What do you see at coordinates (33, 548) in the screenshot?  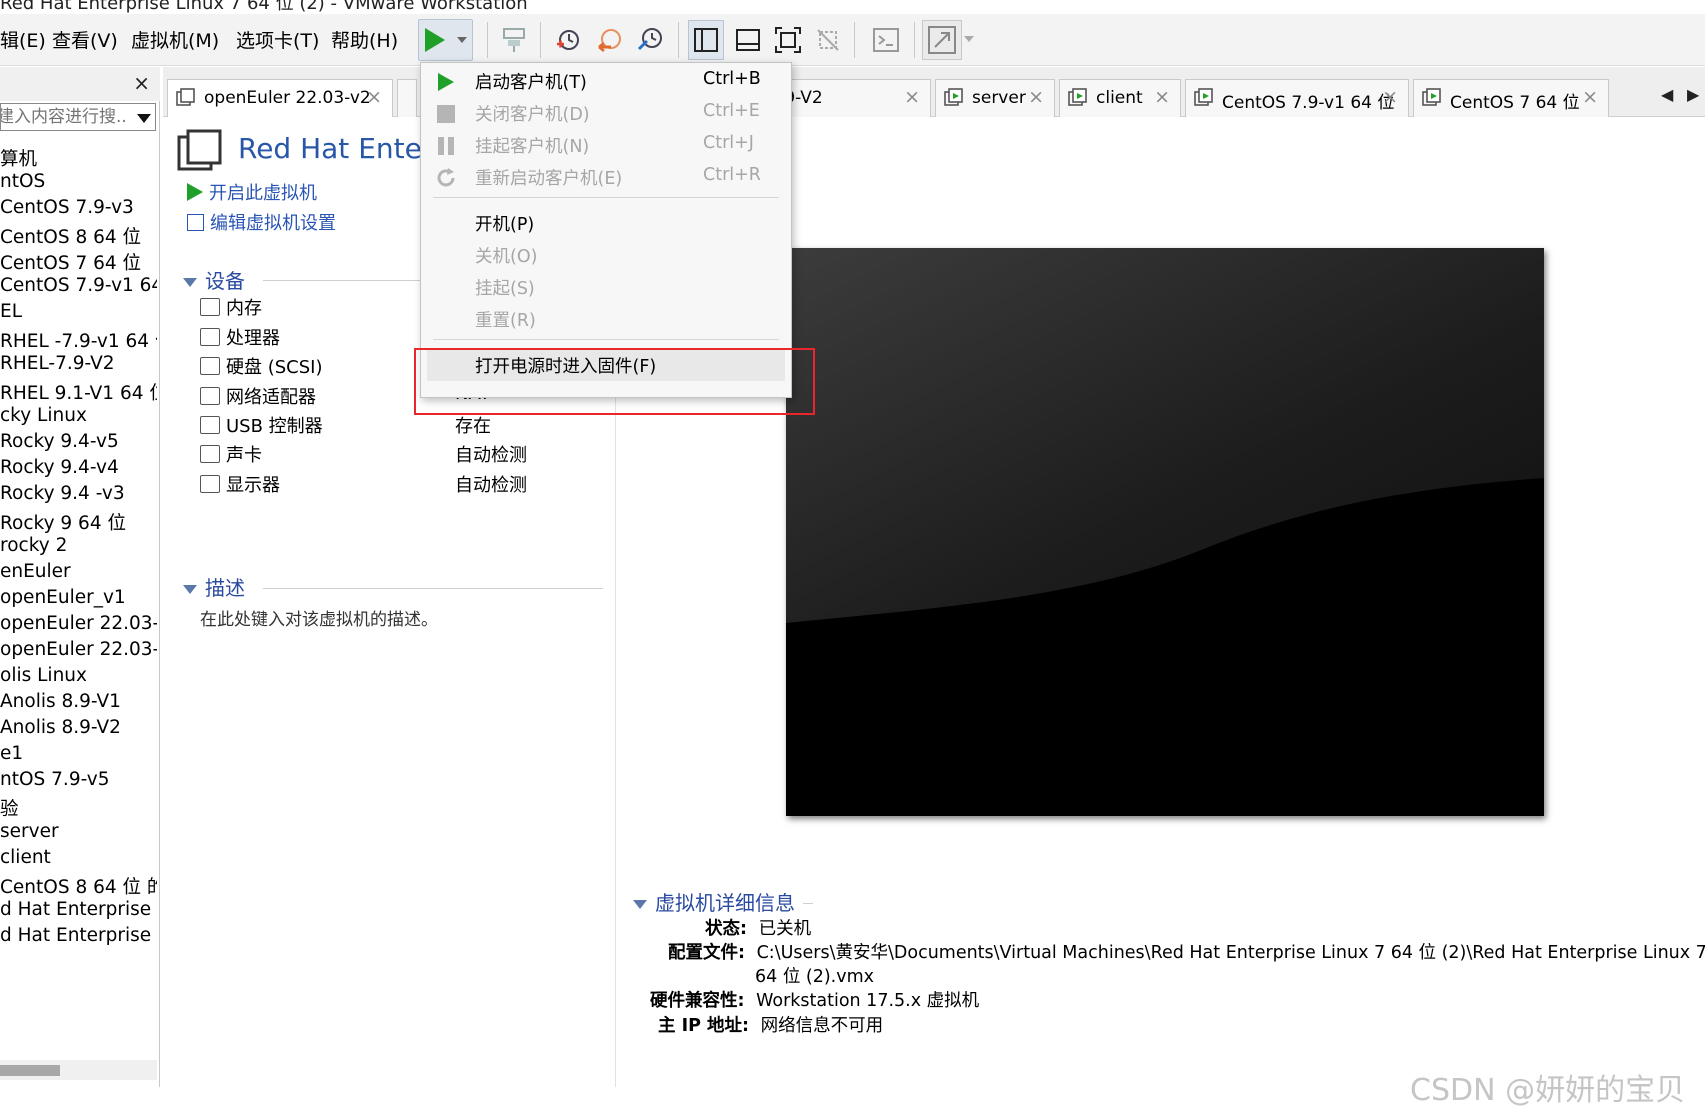 I see `tree-item: rocky 2` at bounding box center [33, 548].